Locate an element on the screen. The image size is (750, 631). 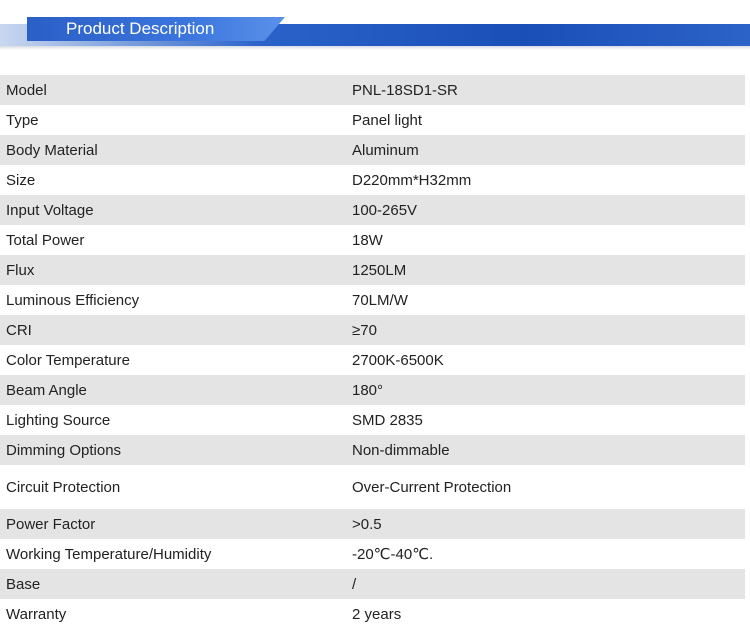
spec-label: Beam Angle is located at coordinates (46, 390).